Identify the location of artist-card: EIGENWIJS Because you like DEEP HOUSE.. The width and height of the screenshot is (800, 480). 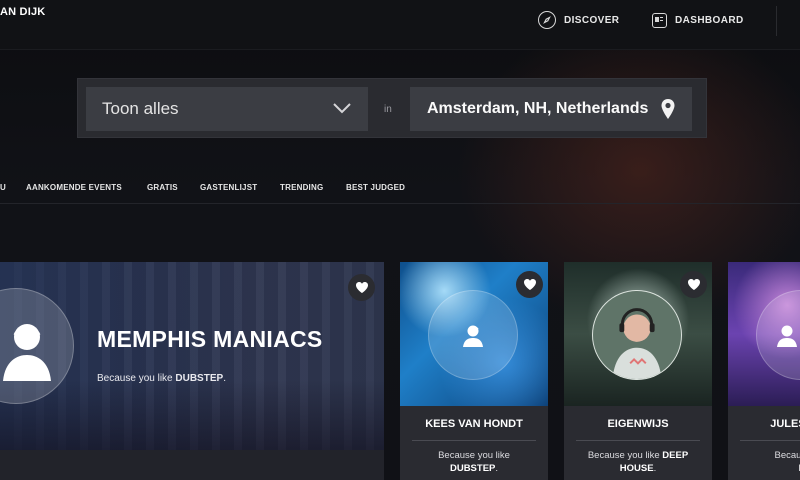
(638, 371).